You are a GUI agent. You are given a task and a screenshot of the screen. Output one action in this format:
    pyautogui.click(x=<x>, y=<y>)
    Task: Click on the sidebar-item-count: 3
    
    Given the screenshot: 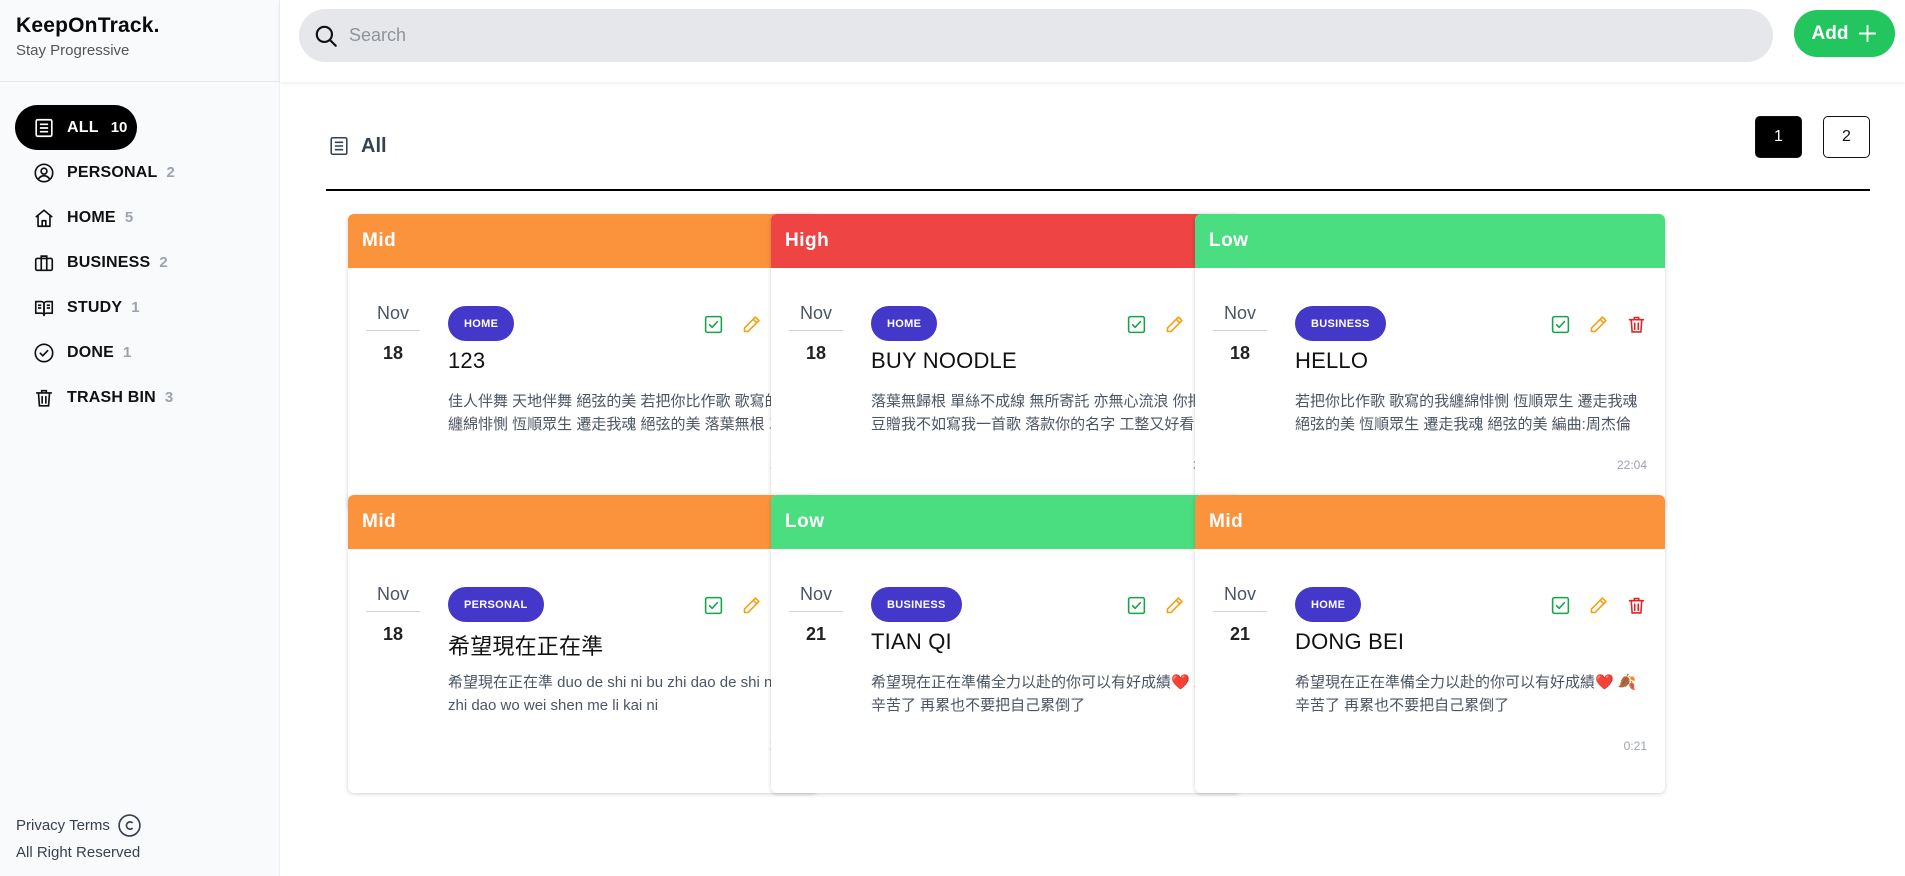 What is the action you would take?
    pyautogui.click(x=169, y=397)
    